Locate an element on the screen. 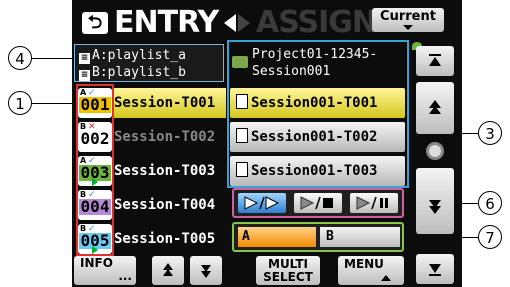  continuous-play-icon is located at coordinates (262, 203).